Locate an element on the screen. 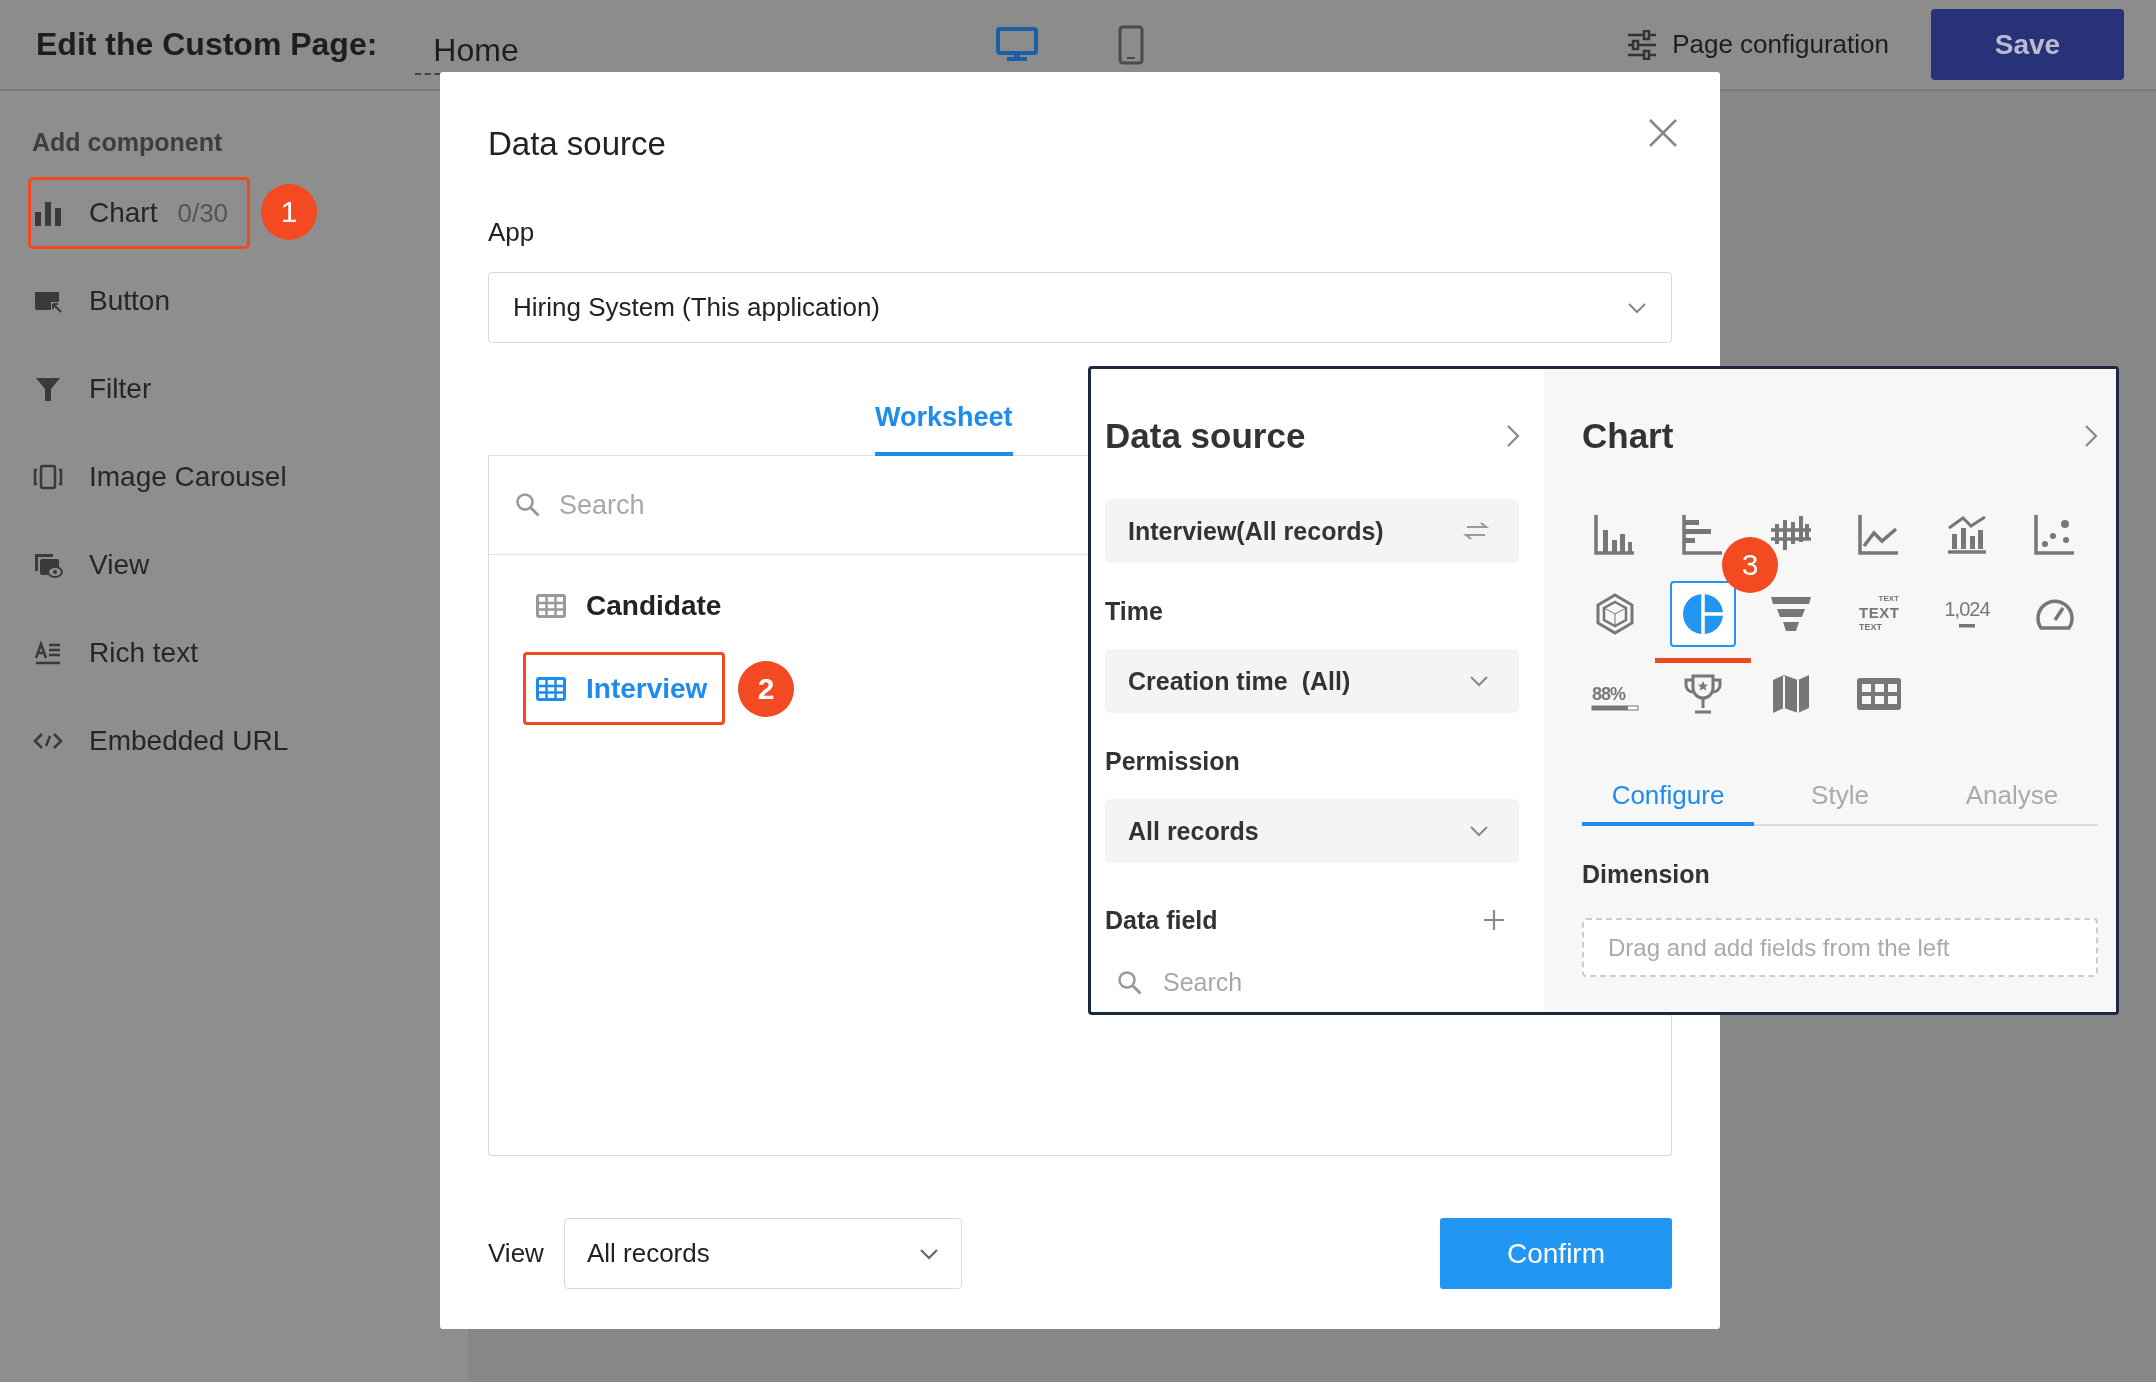 The image size is (2156, 1382). component-count: 0/30 is located at coordinates (203, 213).